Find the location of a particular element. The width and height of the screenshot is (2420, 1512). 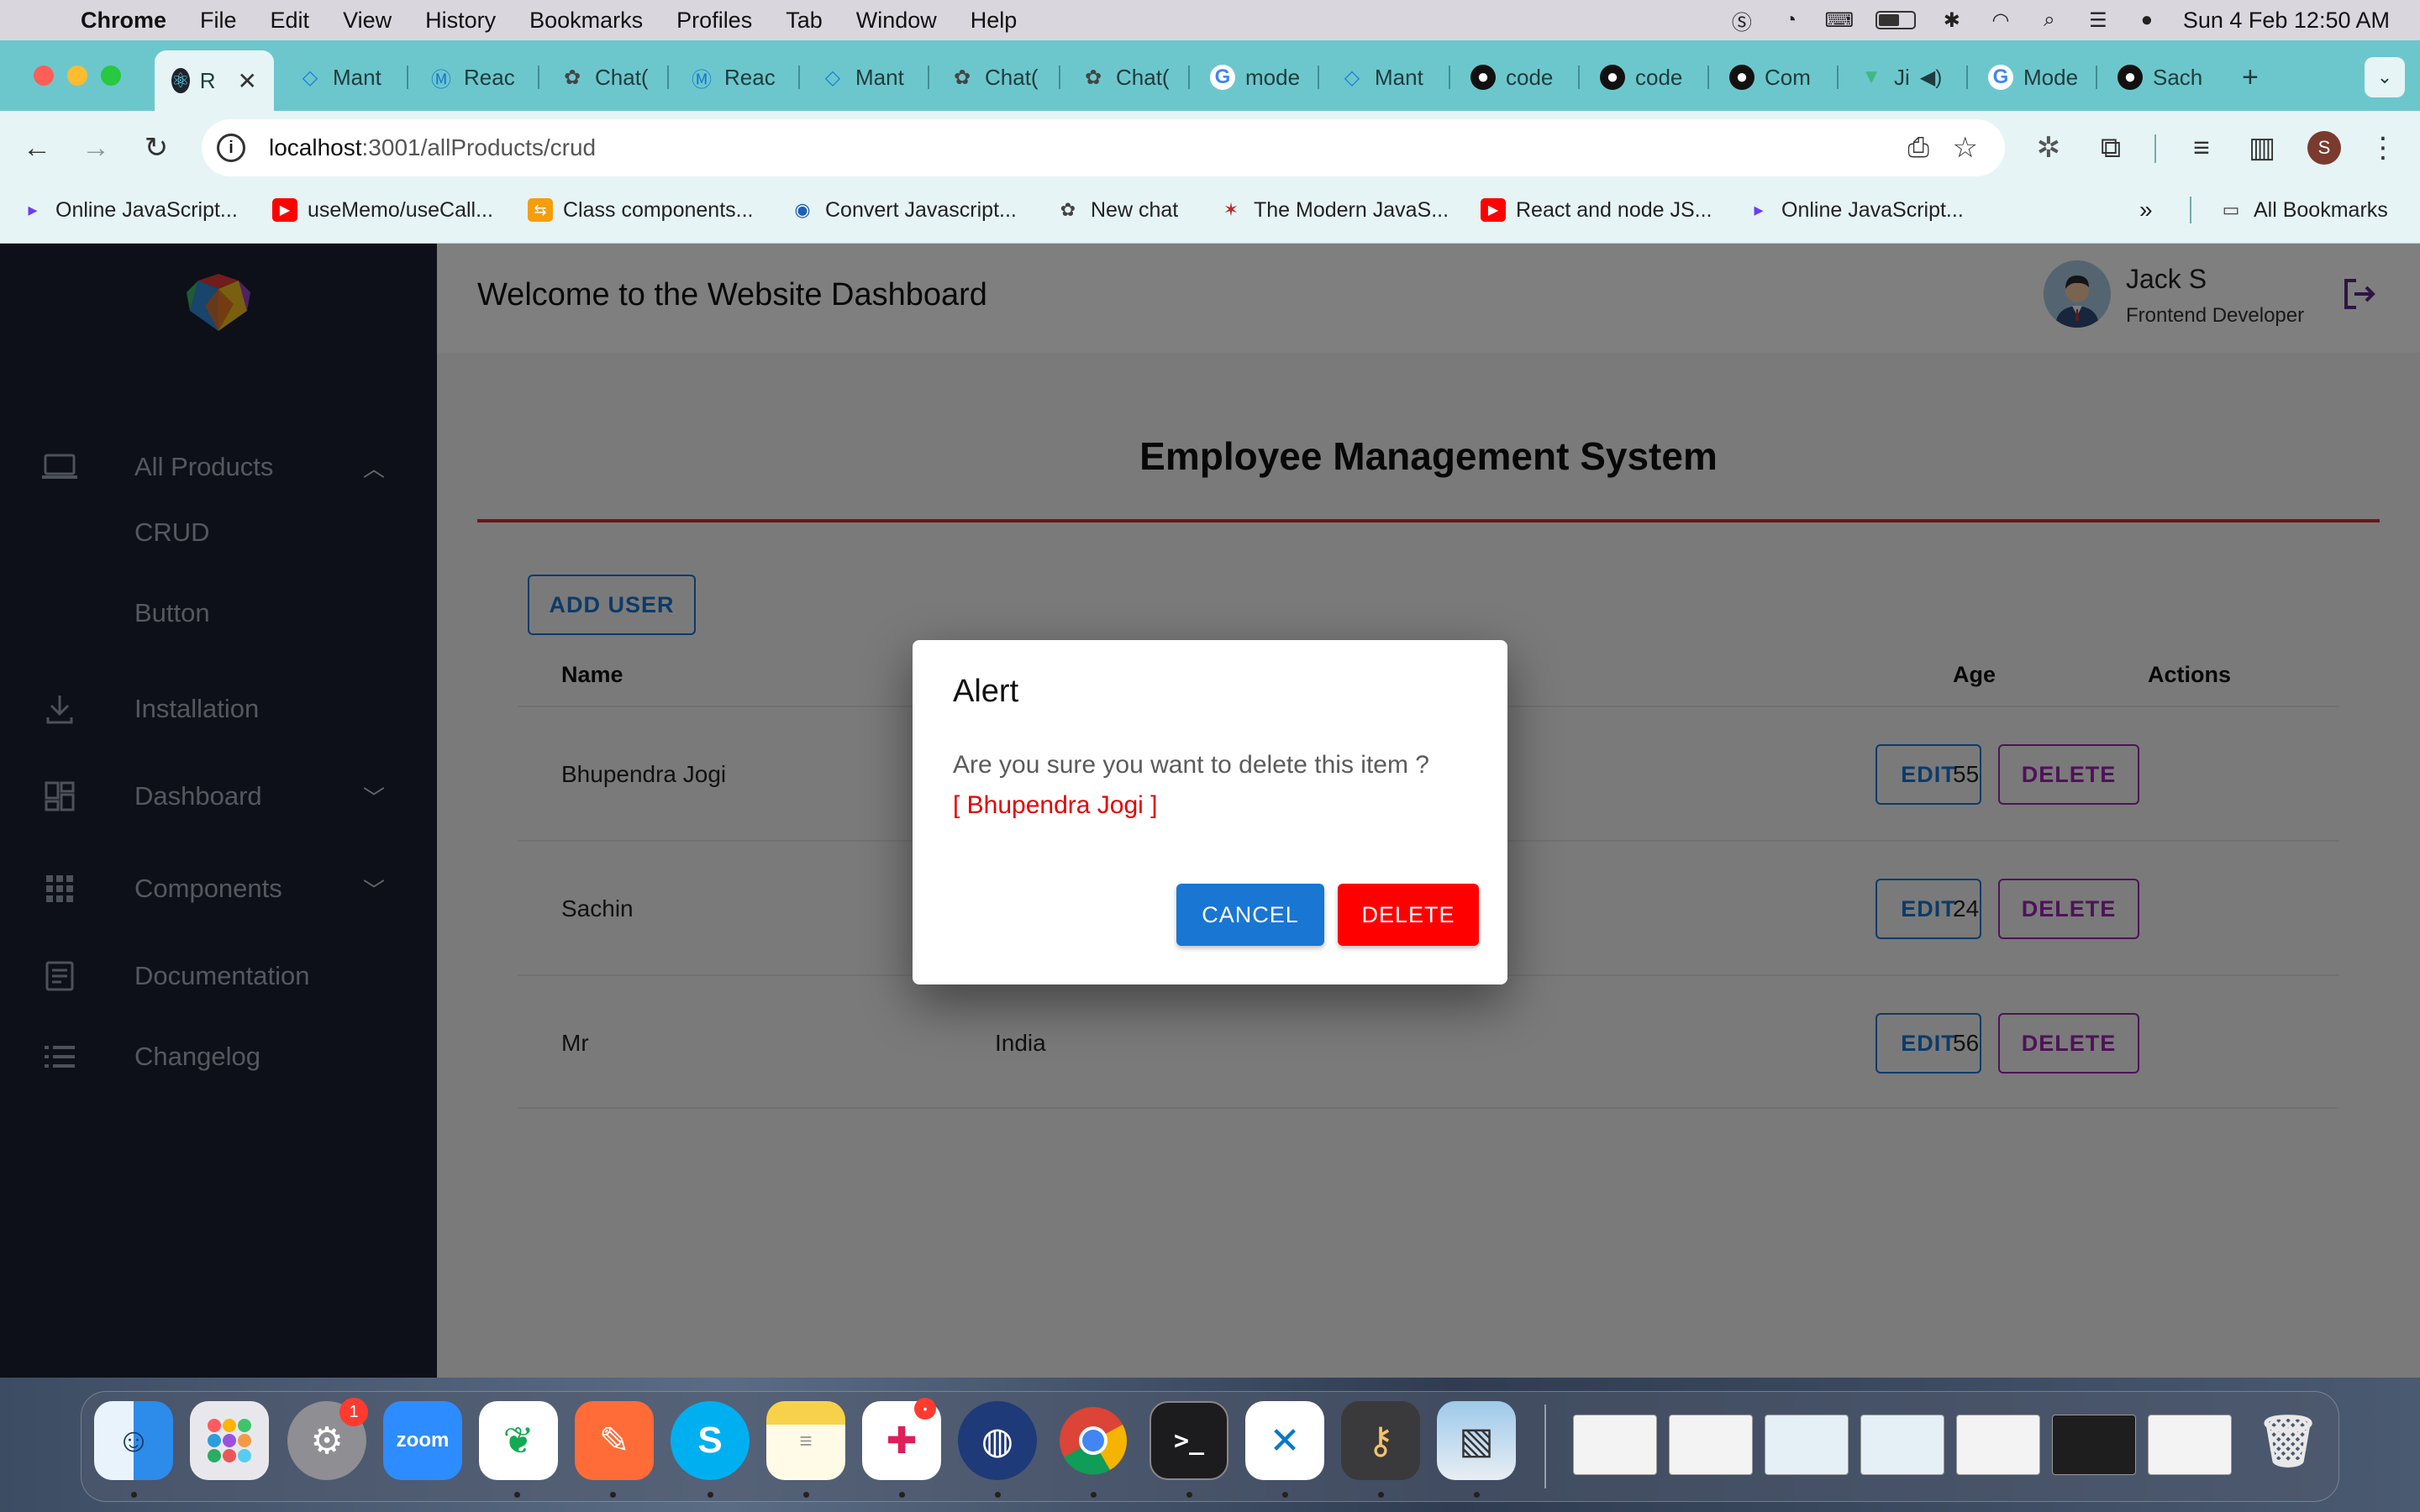

close-window-button is located at coordinates (44, 76).